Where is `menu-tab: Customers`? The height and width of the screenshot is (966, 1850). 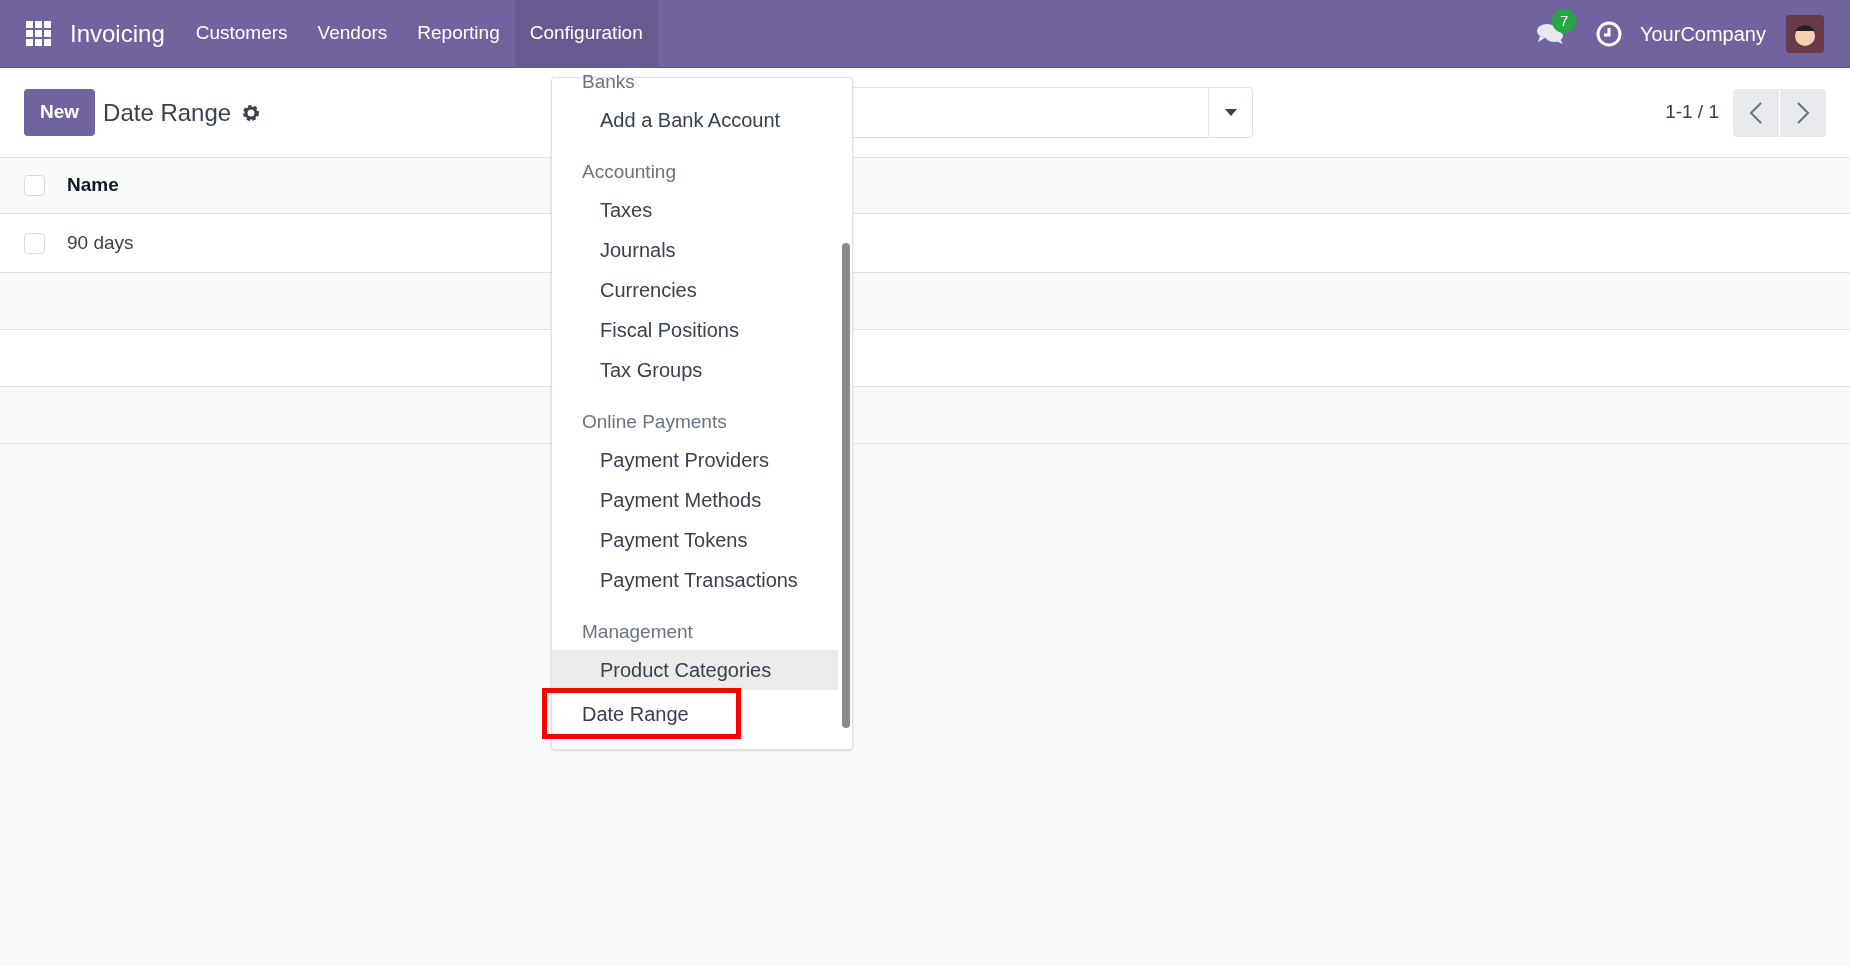 menu-tab: Customers is located at coordinates (241, 34).